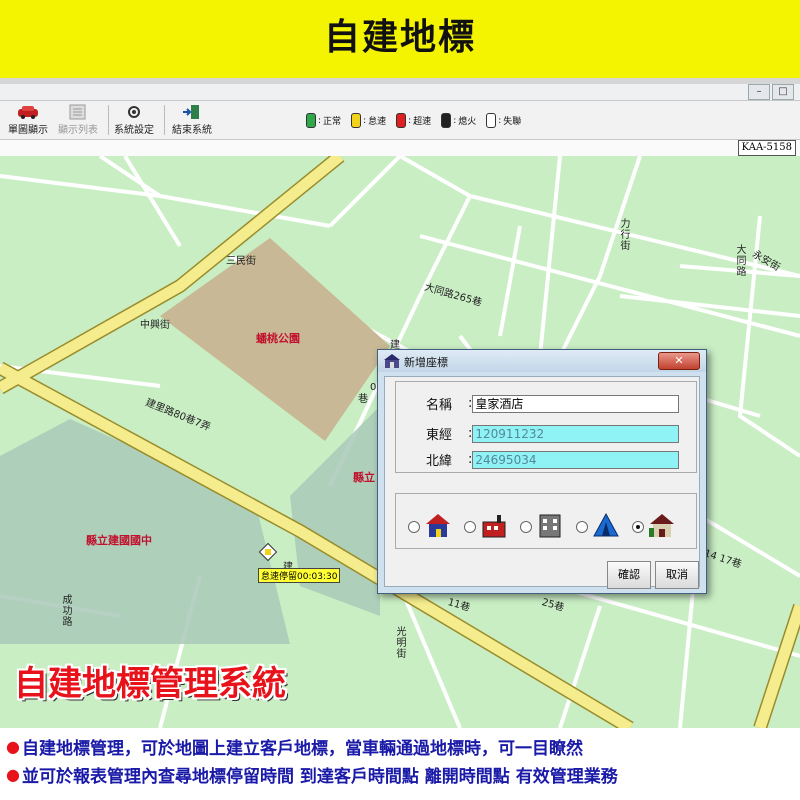 Image resolution: width=800 pixels, height=800 pixels. I want to click on top-banner: 自建地標, so click(400, 39).